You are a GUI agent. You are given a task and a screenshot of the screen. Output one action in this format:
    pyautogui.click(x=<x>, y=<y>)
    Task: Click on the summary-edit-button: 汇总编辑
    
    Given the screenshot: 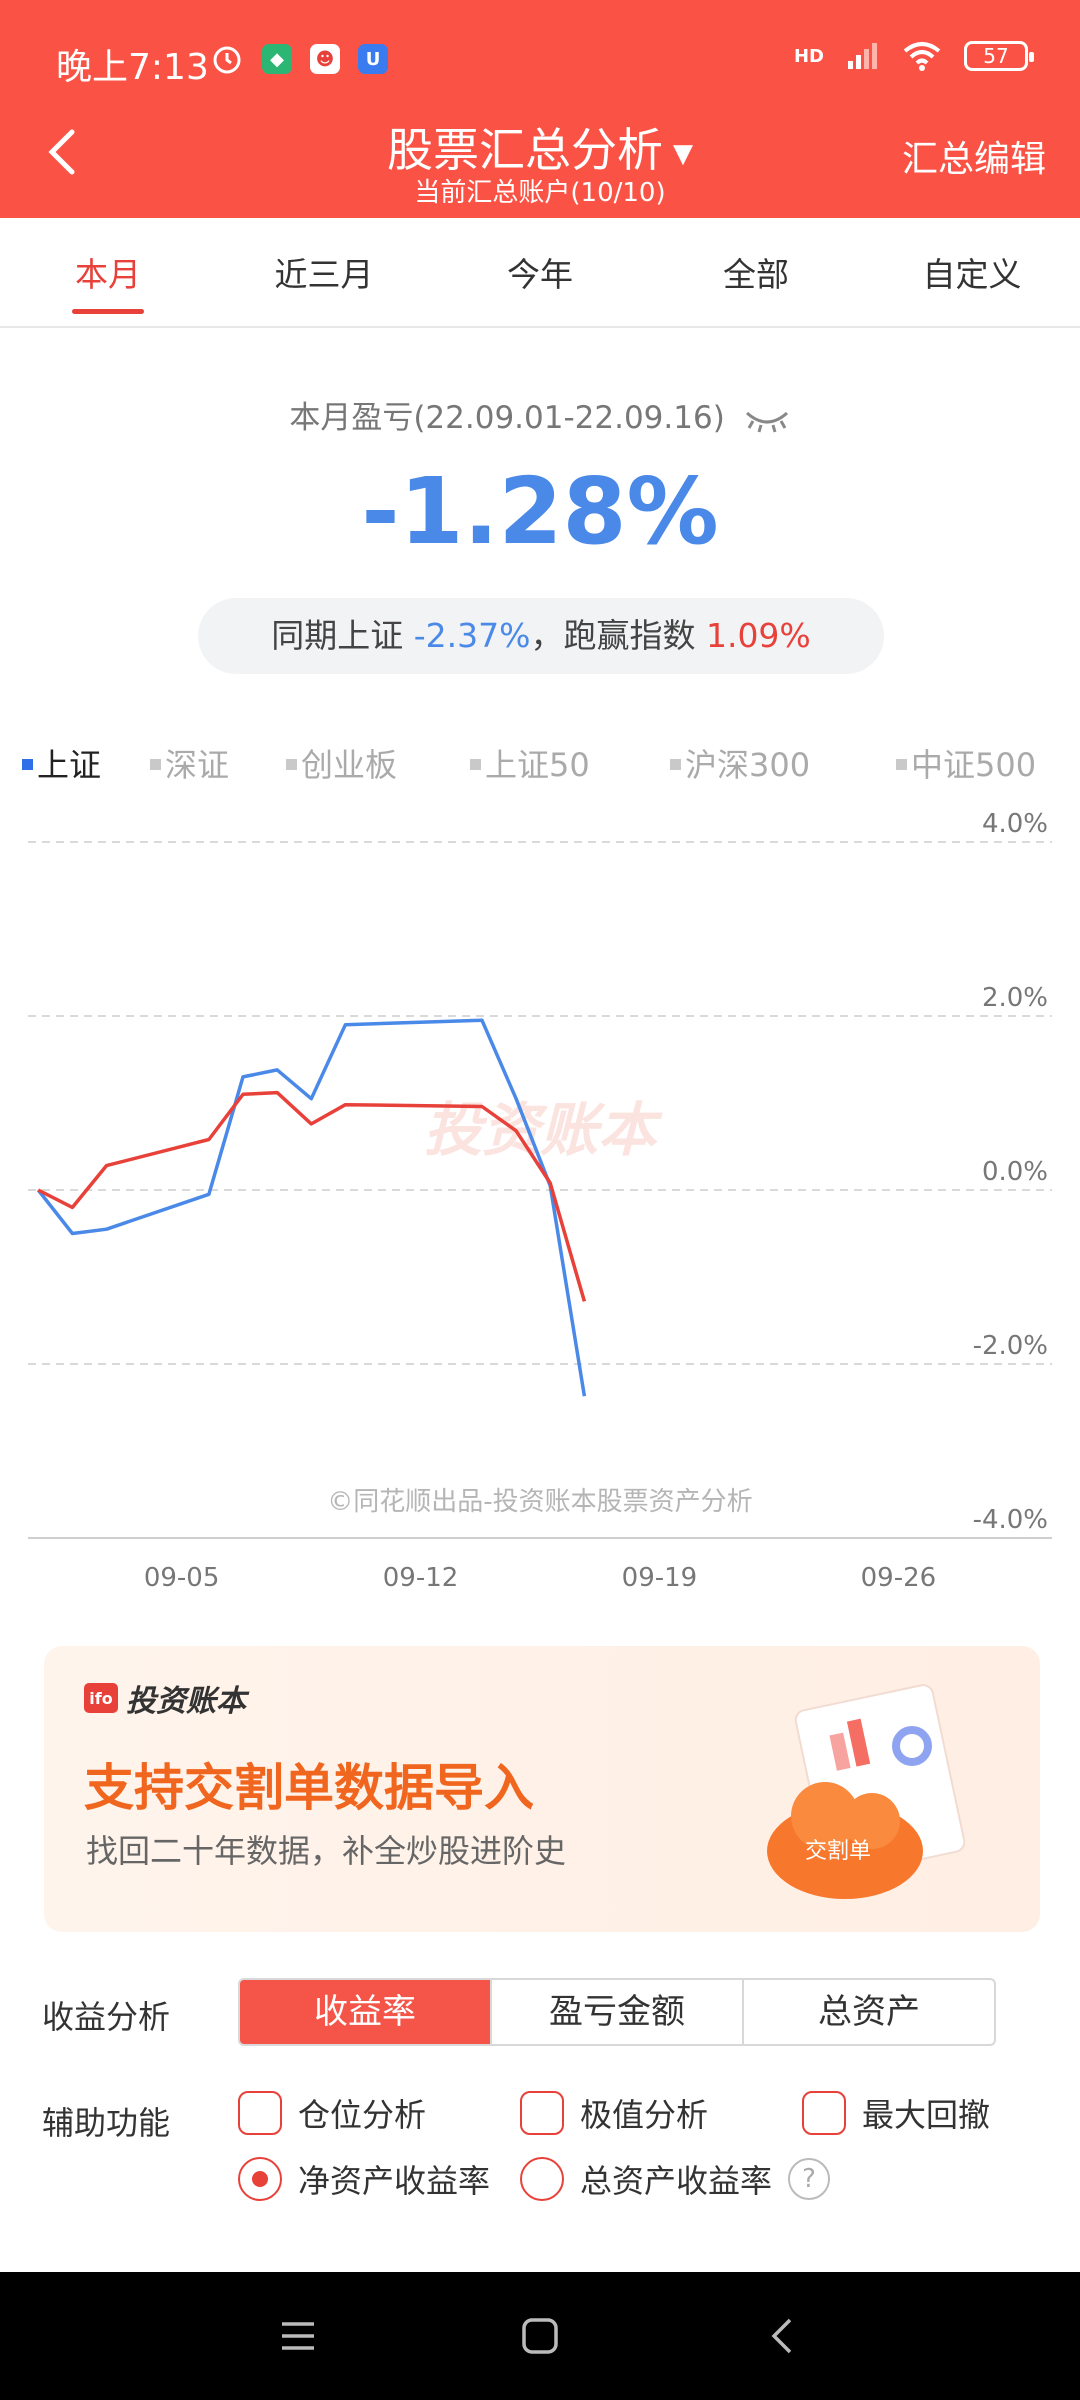 What is the action you would take?
    pyautogui.click(x=974, y=156)
    